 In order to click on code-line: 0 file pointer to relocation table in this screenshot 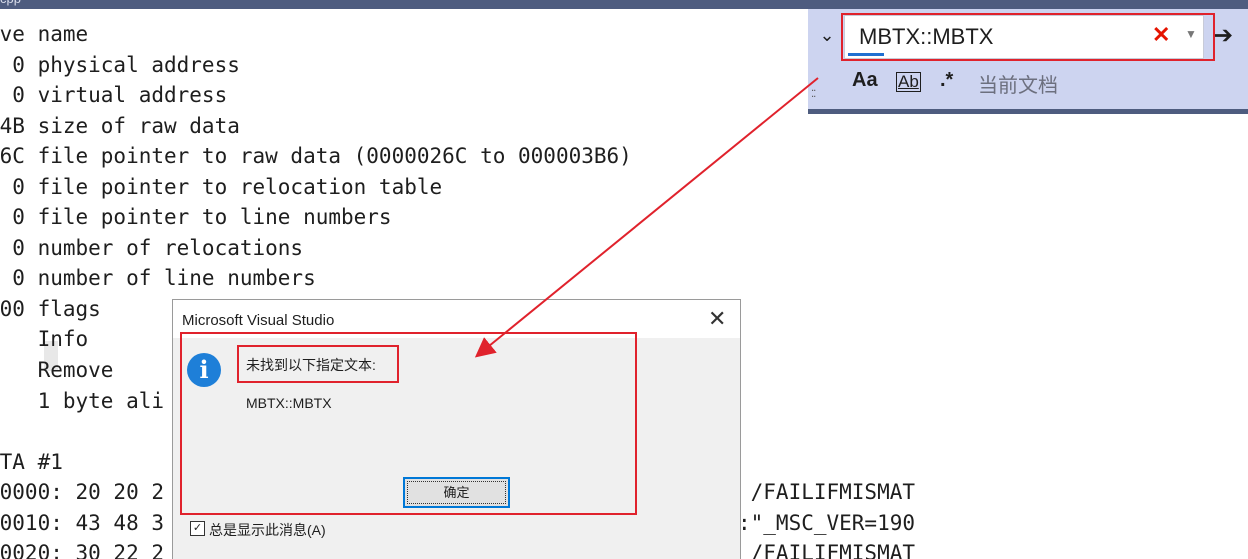, I will do `click(221, 187)`.